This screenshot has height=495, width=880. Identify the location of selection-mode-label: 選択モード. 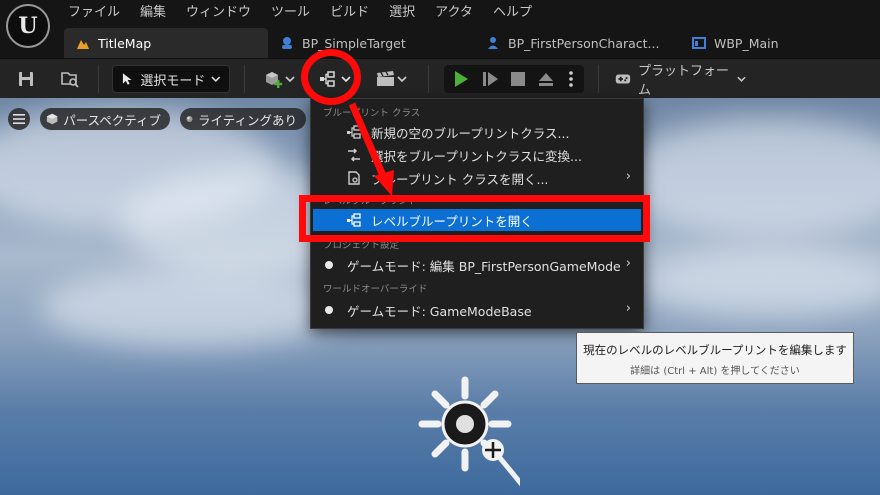
(173, 81).